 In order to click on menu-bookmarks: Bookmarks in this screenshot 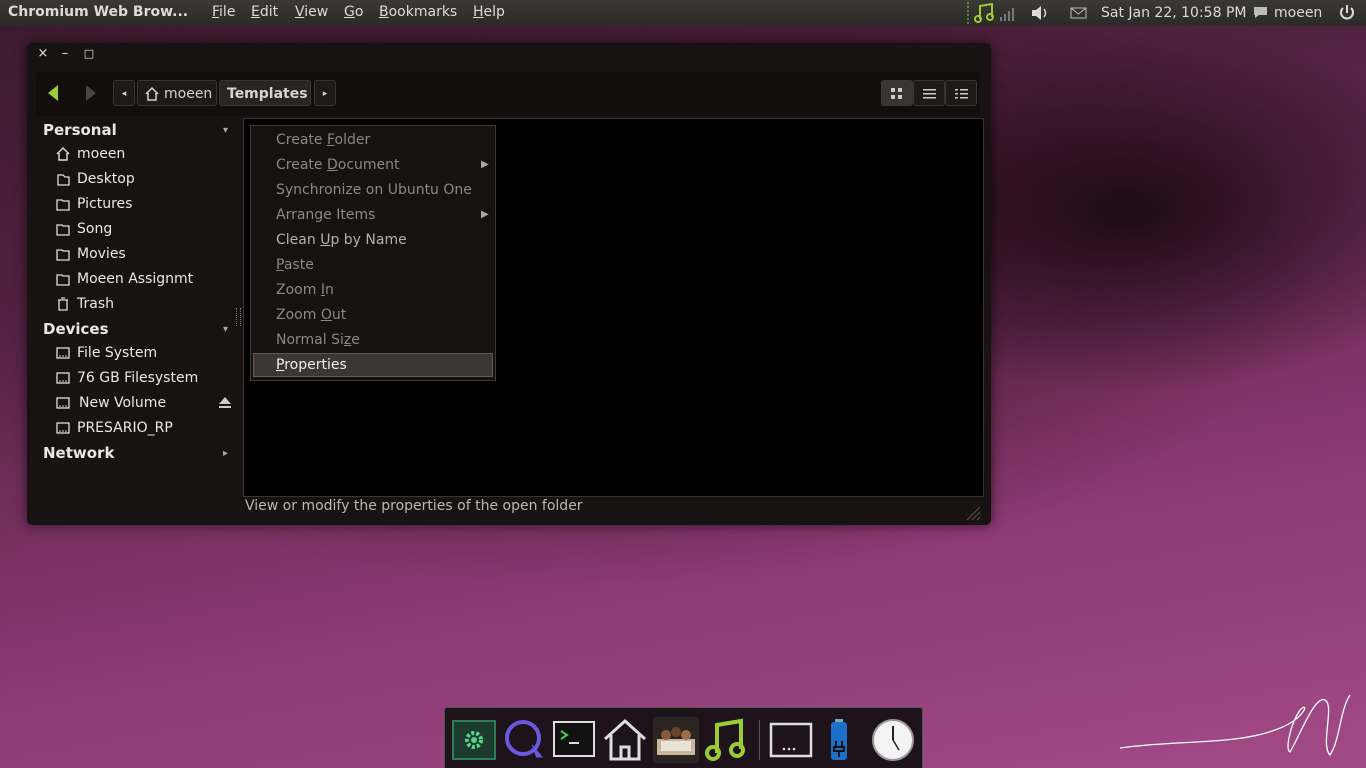, I will do `click(418, 12)`.